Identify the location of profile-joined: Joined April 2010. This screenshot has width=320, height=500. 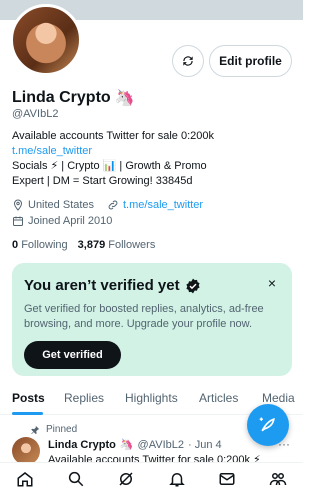
(62, 221).